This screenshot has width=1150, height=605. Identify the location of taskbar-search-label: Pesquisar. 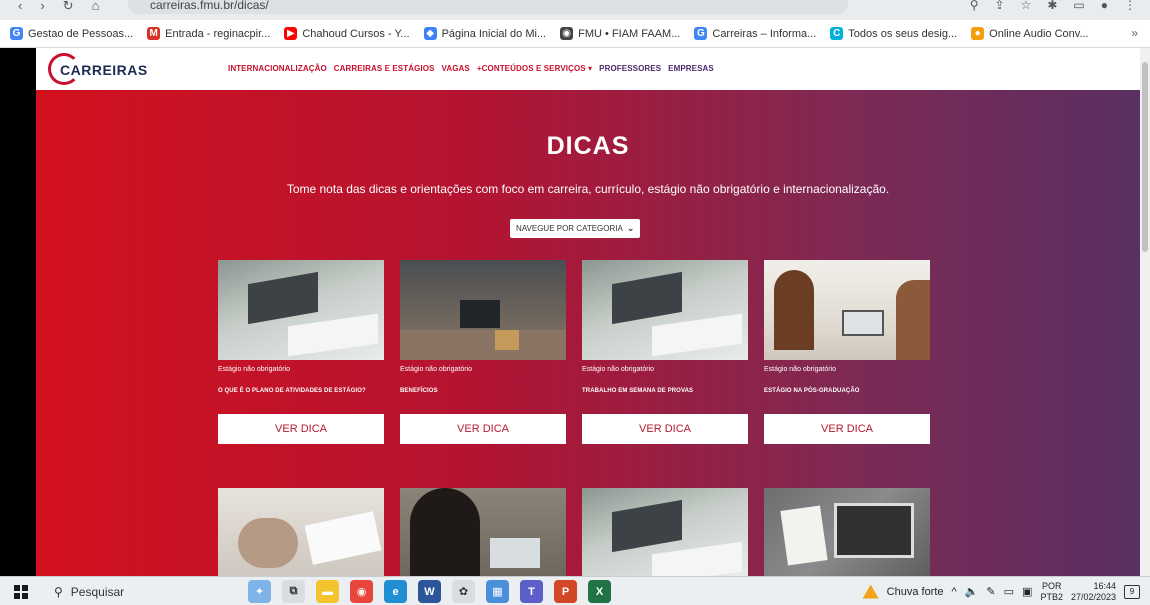
(97, 591).